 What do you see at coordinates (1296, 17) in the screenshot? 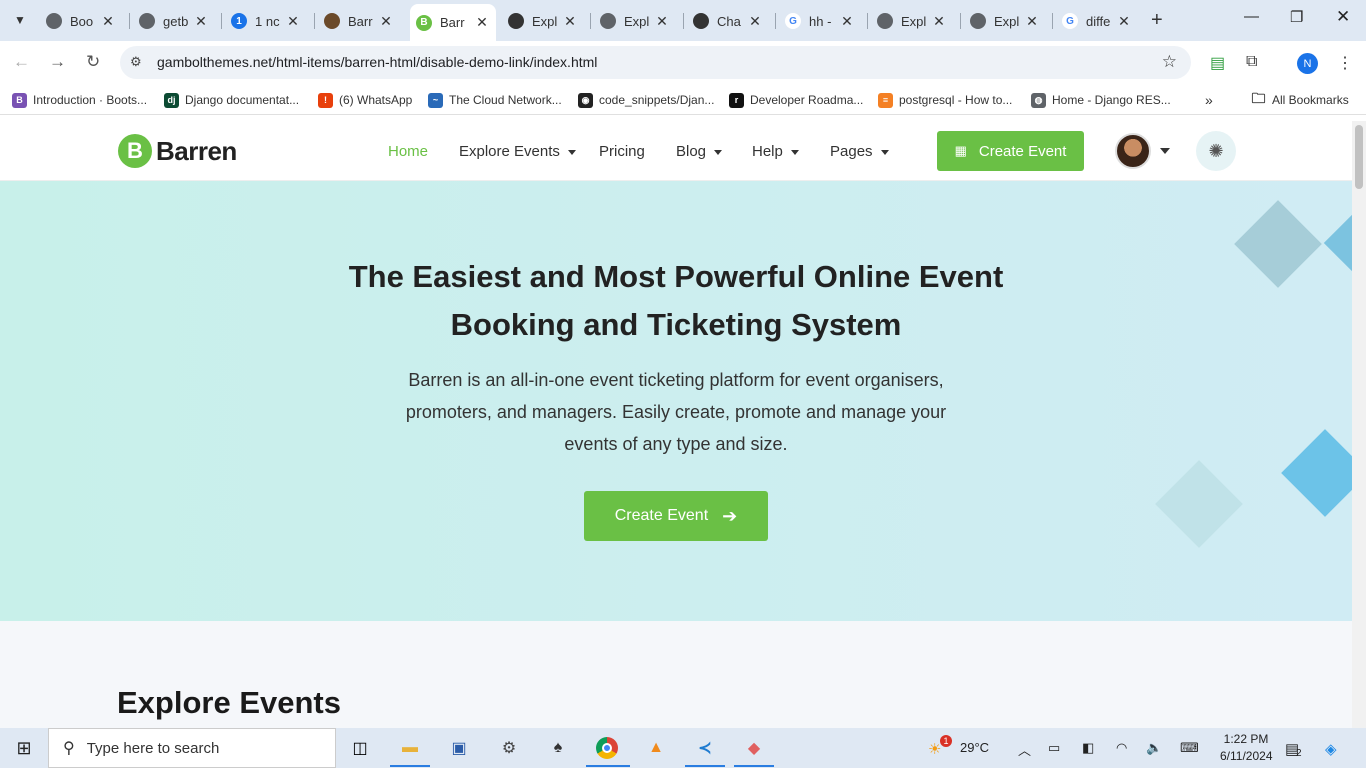
I see `restore-button: ❐` at bounding box center [1296, 17].